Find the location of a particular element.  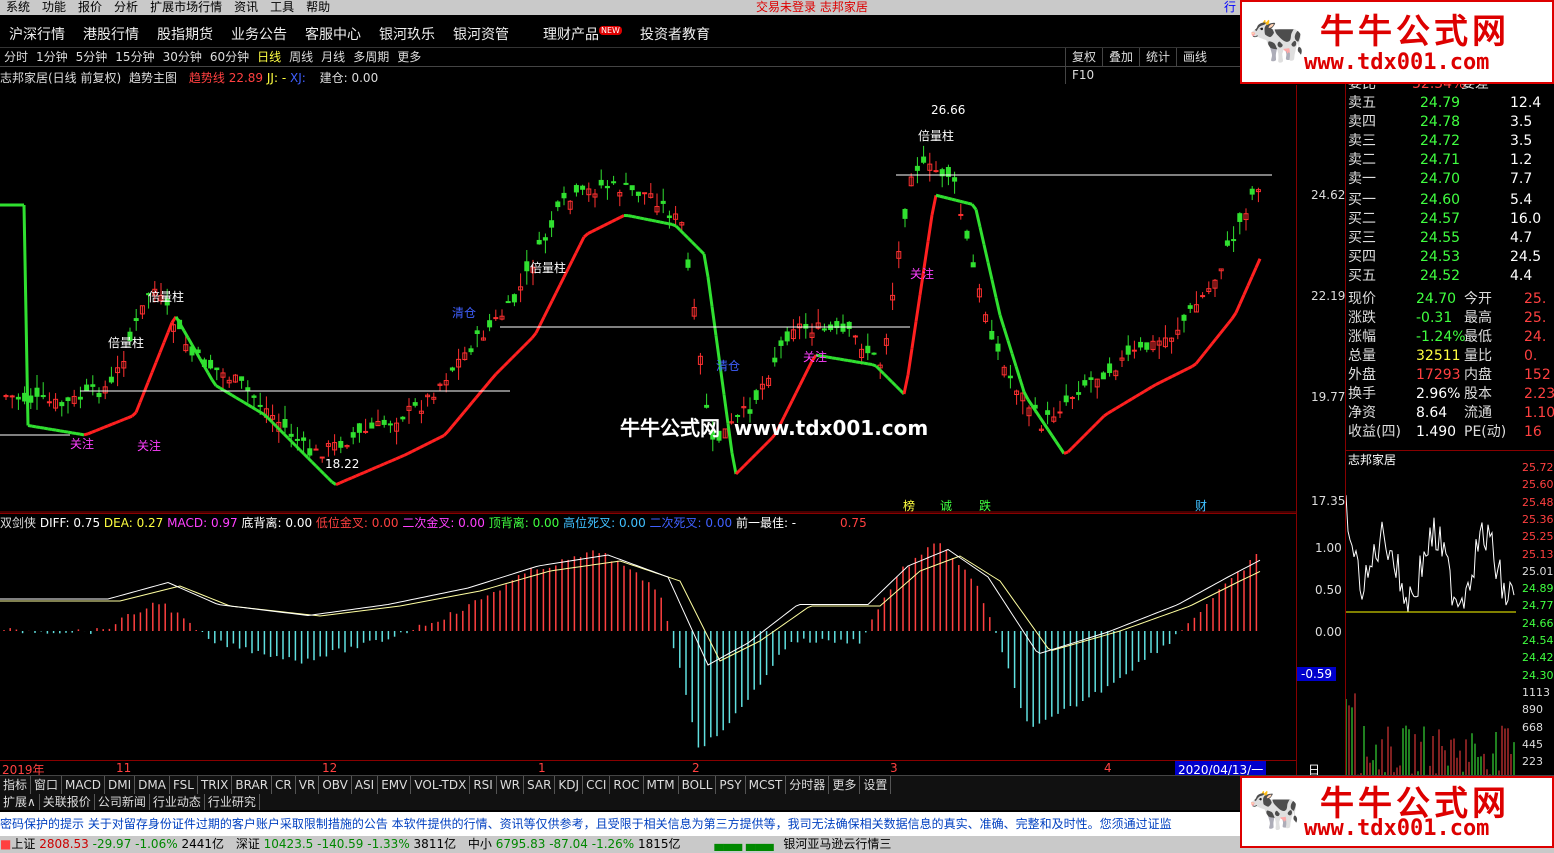

period-day: 日线 is located at coordinates (269, 57).